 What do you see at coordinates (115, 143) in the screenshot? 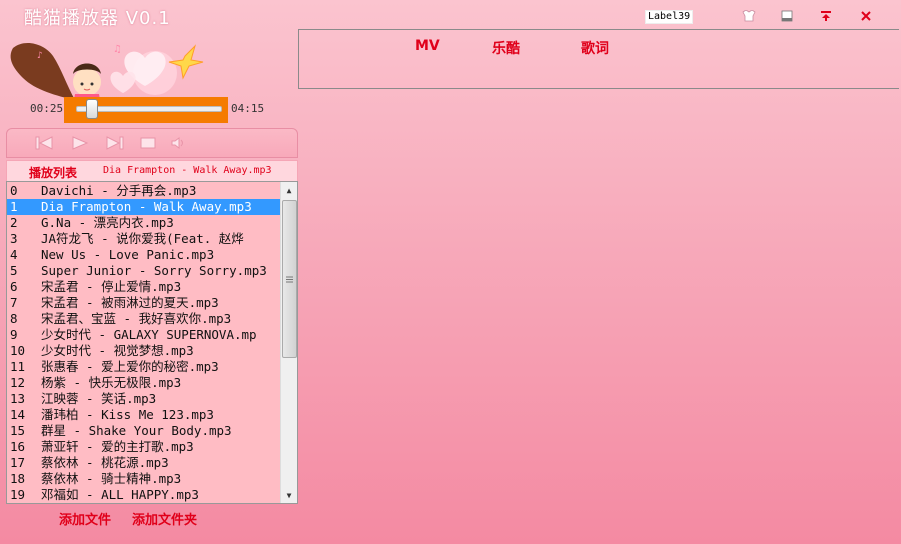
I see `next-icon` at bounding box center [115, 143].